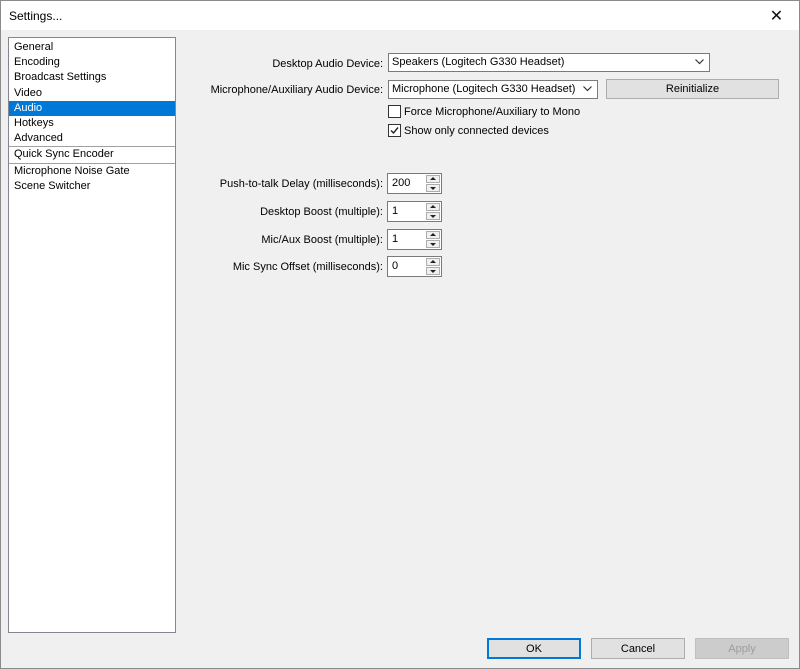 Image resolution: width=800 pixels, height=669 pixels. Describe the element at coordinates (92, 77) in the screenshot. I see `sidebar-item-broadcast-settings: Broadcast Settings` at that location.